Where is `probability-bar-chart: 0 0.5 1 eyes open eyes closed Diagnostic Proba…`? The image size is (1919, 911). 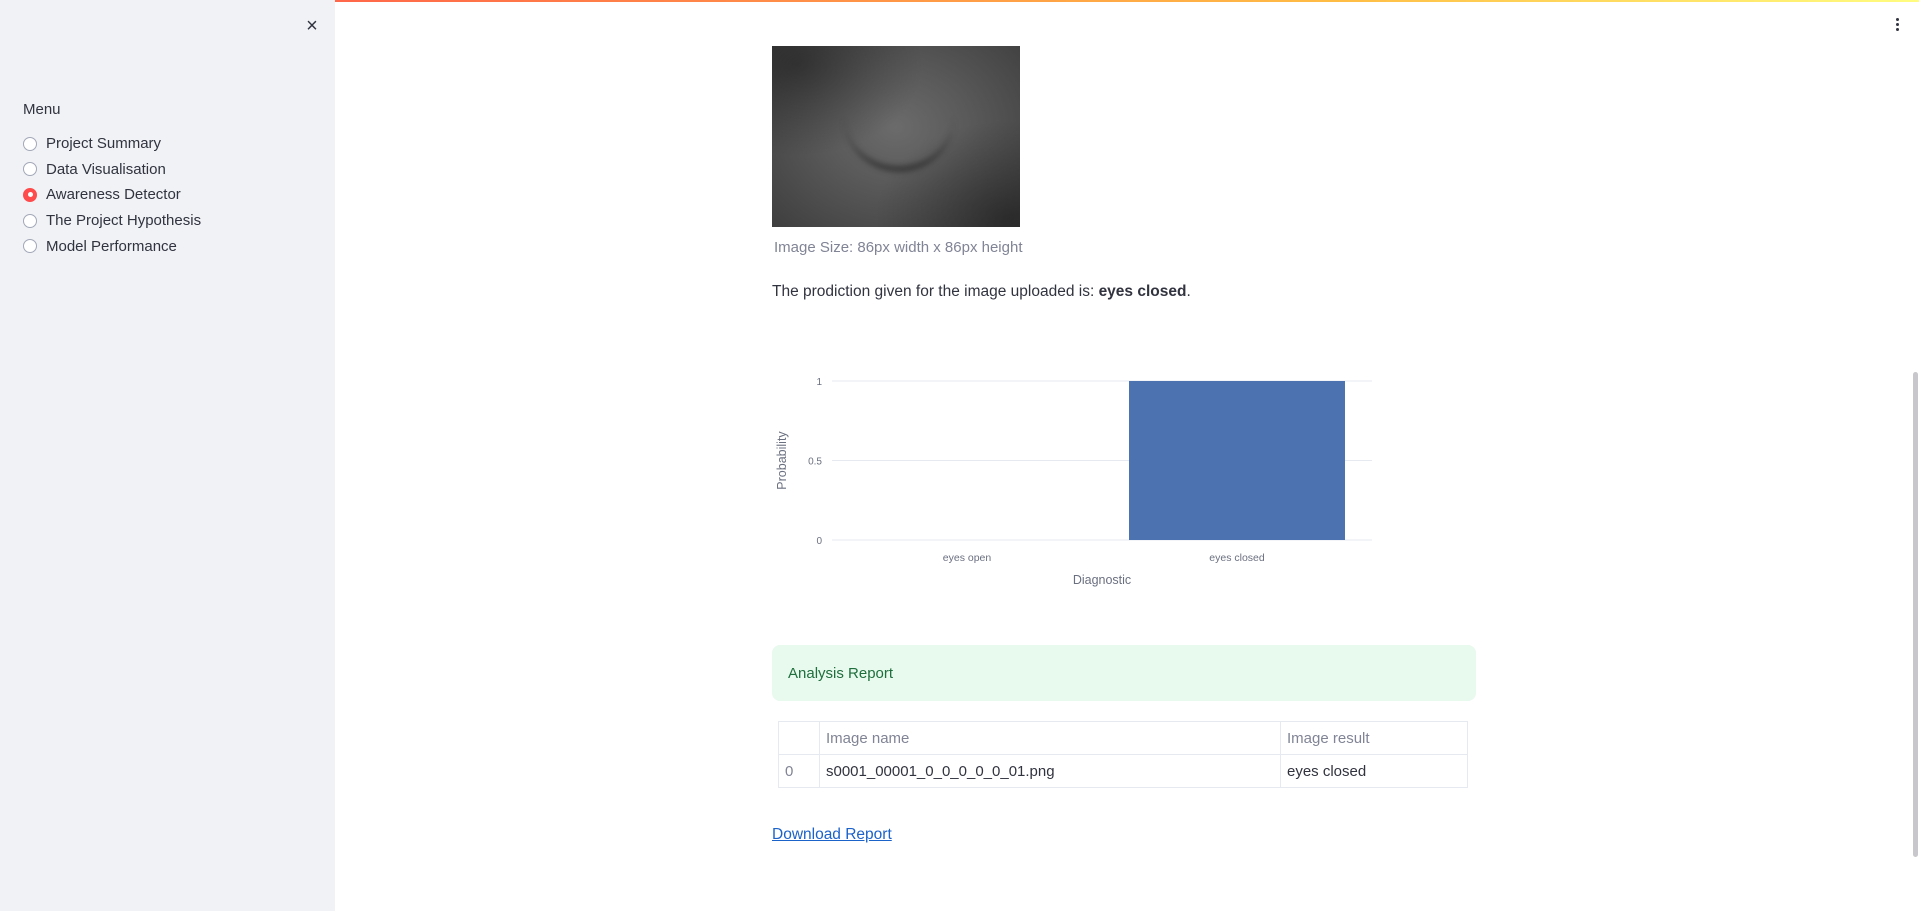
probability-bar-chart: 0 0.5 1 eyes open eyes closed Diagnostic Proba… is located at coordinates (1073, 482).